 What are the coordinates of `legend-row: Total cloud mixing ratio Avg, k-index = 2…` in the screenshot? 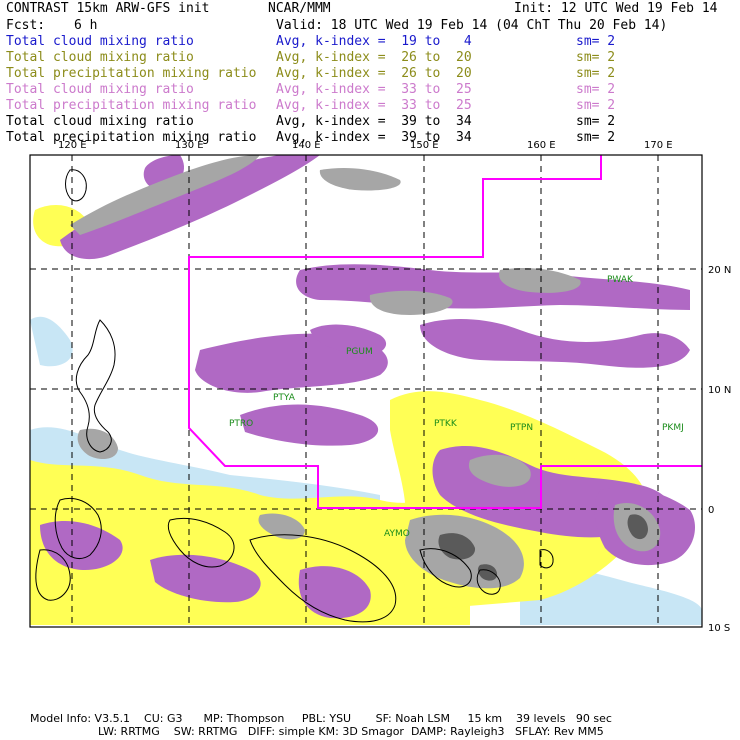 It's located at (366, 58).